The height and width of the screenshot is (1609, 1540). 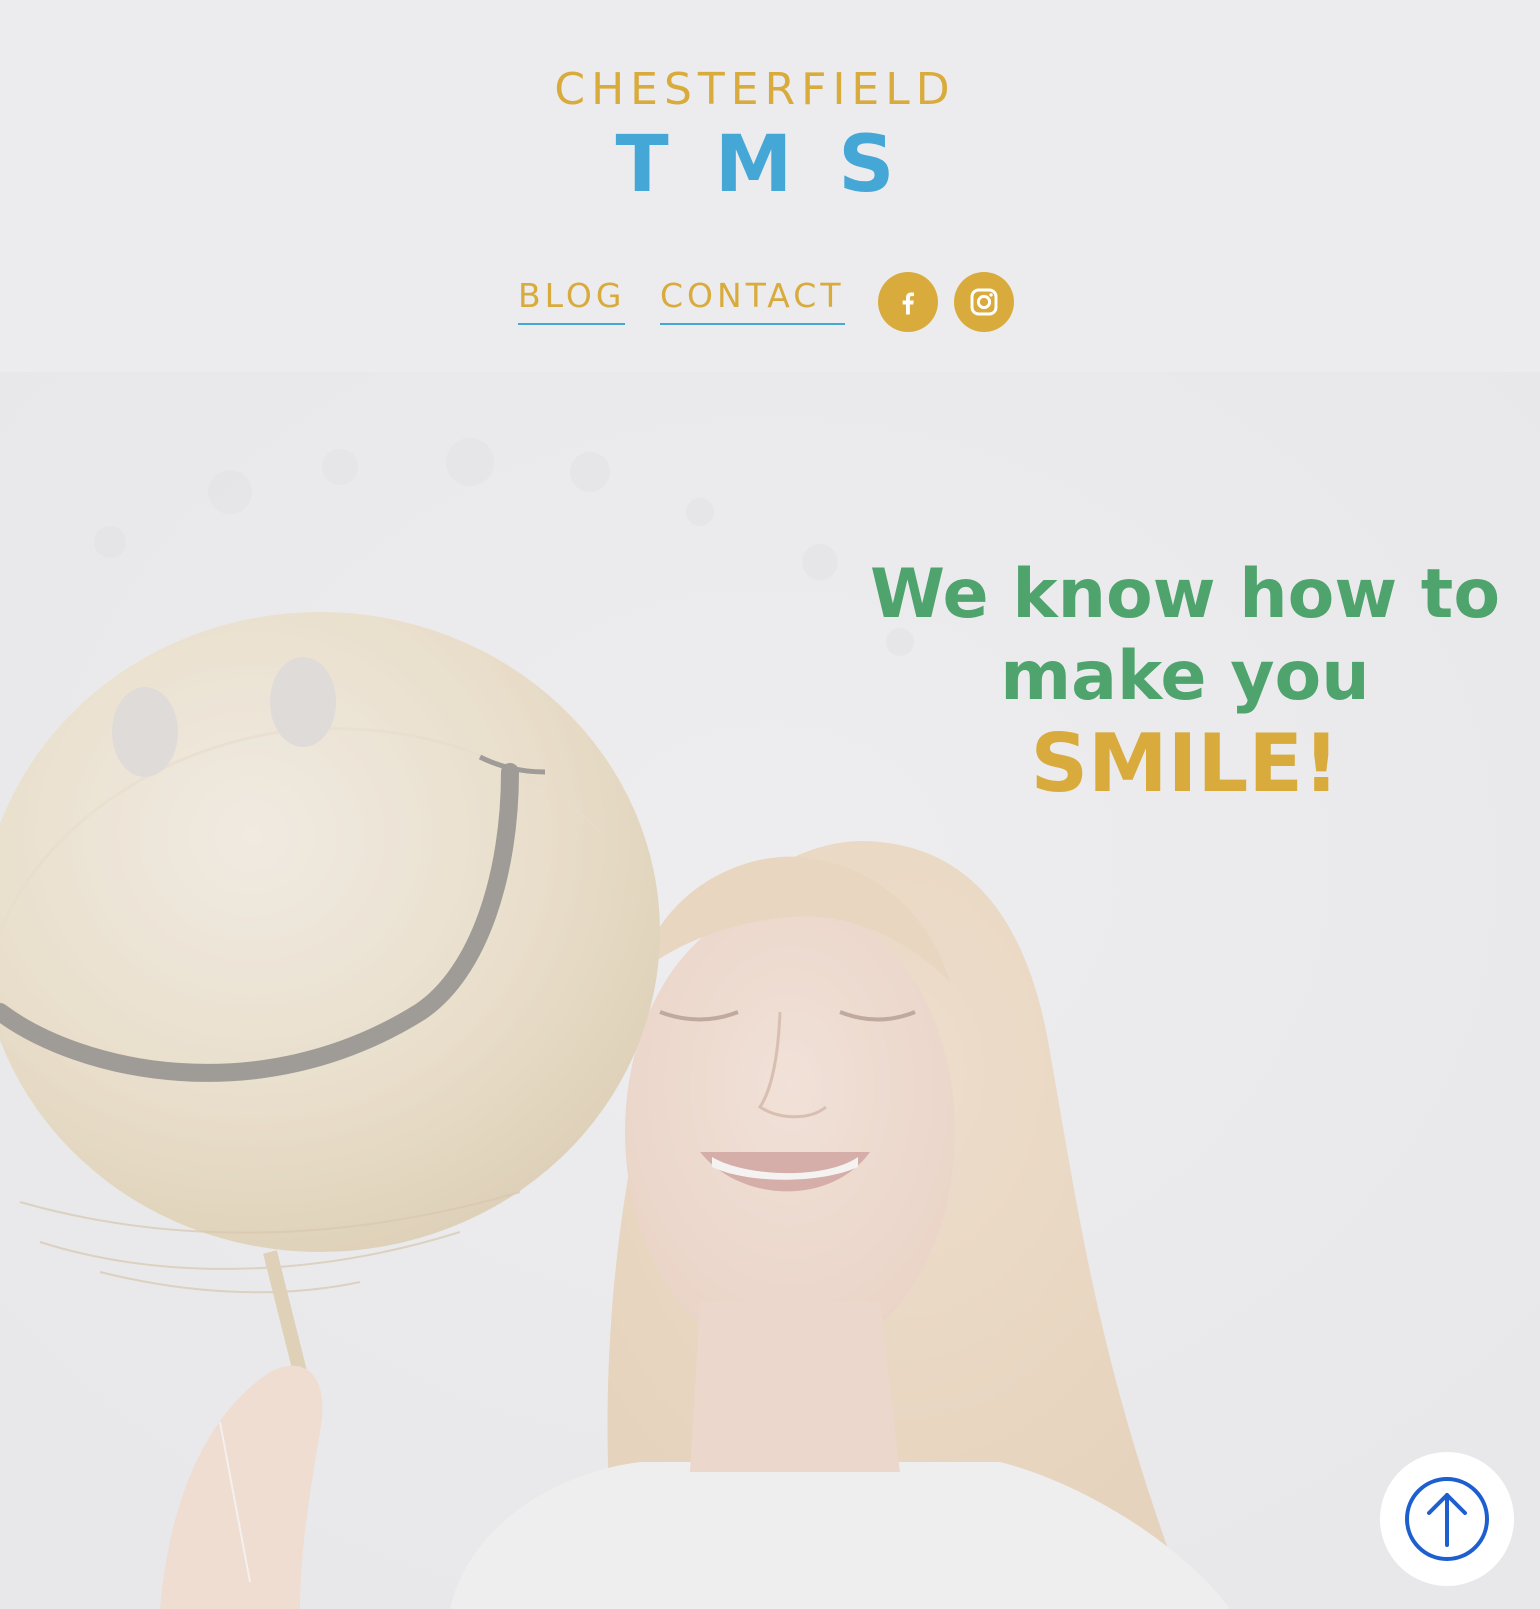 I want to click on facebook-link, so click(x=908, y=302).